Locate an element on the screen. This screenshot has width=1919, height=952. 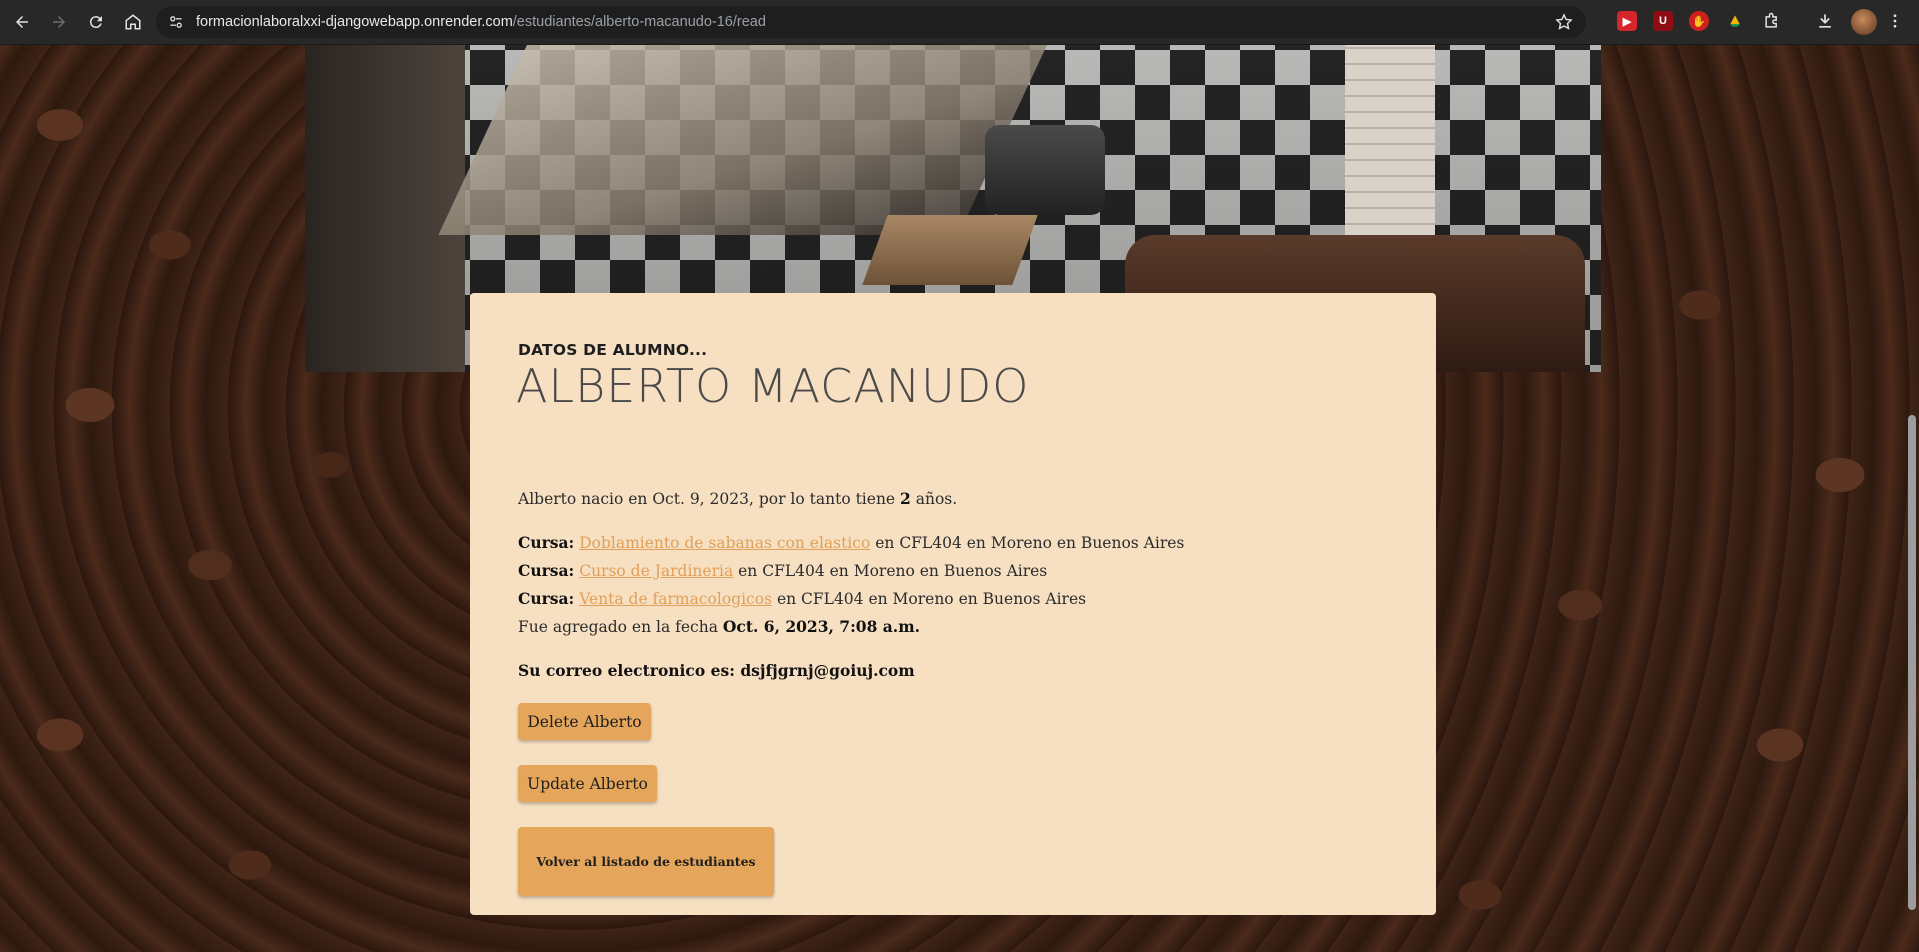
forward-icon is located at coordinates (59, 22).